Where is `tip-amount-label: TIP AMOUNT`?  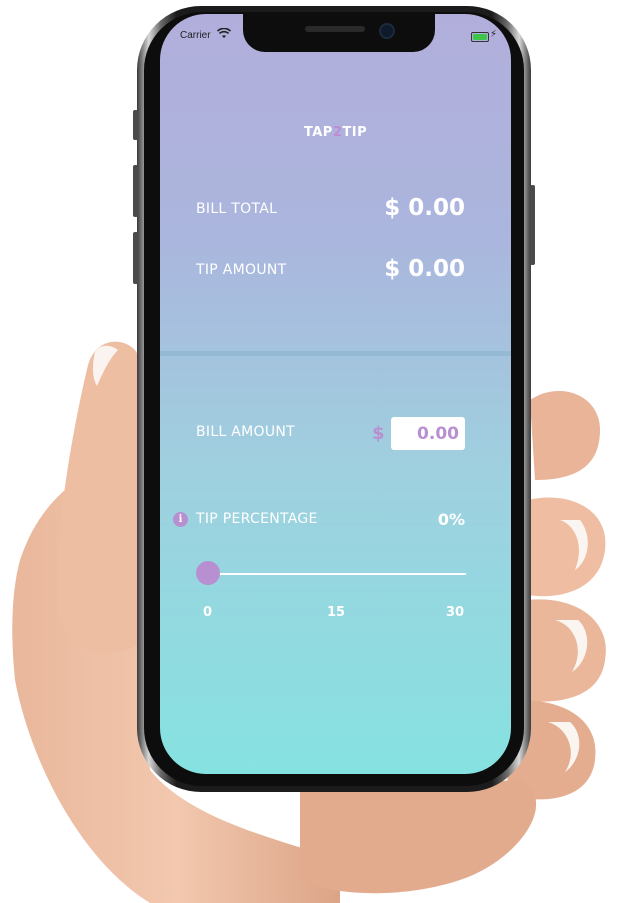
tip-amount-label: TIP AMOUNT is located at coordinates (241, 270).